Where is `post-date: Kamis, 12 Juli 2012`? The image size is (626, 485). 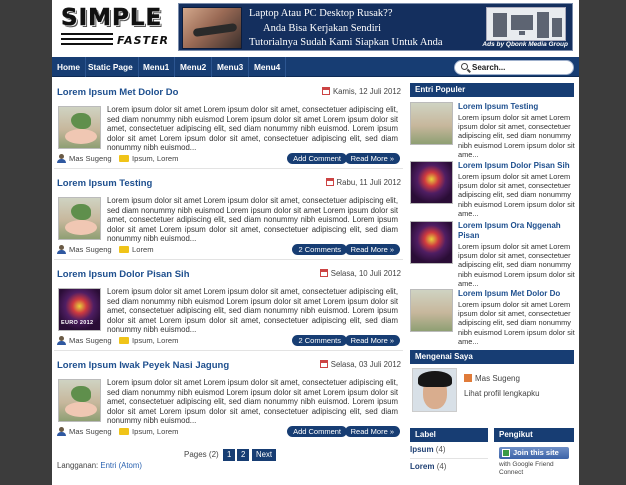
post-date: Kamis, 12 Juli 2012 is located at coordinates (361, 91).